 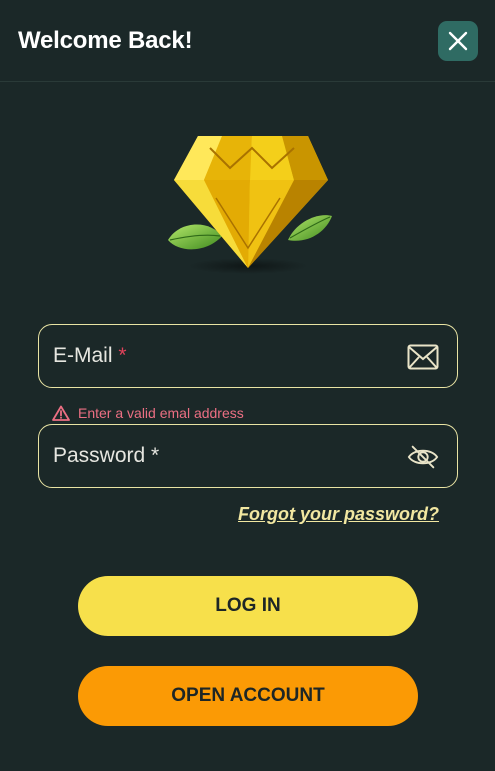 I want to click on forgot-password-link: Forgot your password?, so click(x=338, y=514).